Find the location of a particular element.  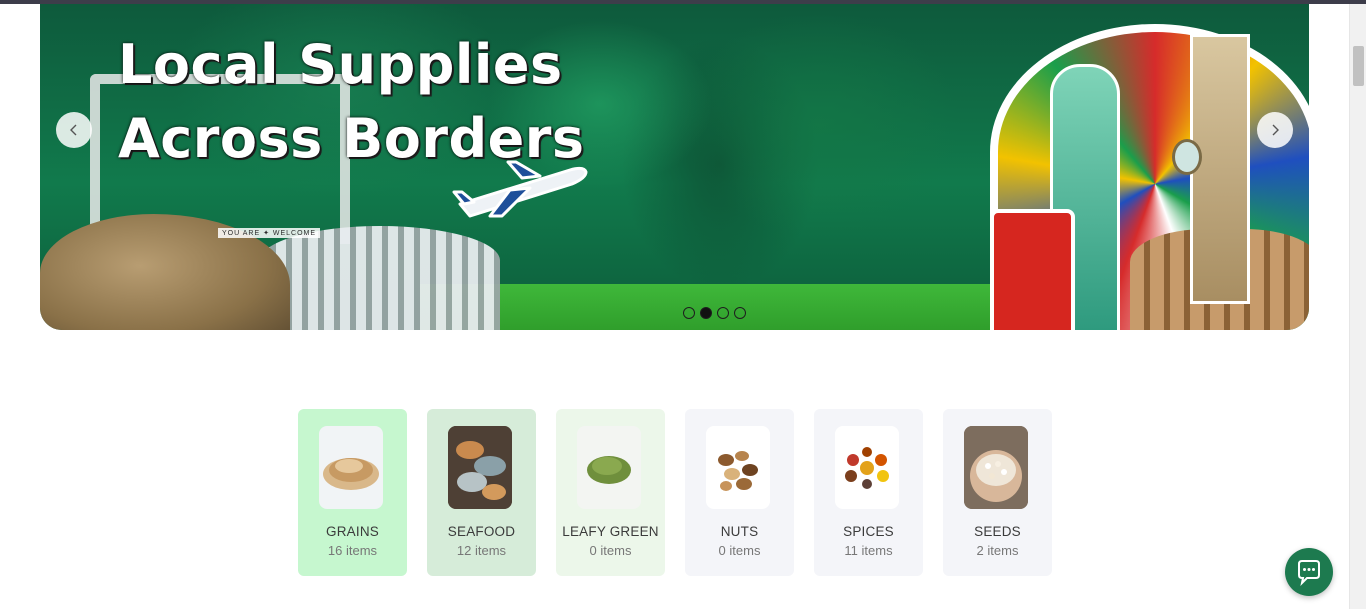

chevron-right-icon is located at coordinates (1275, 130).